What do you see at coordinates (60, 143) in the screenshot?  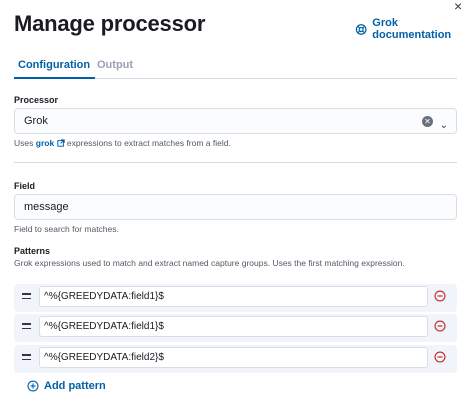 I see `external-link-icon` at bounding box center [60, 143].